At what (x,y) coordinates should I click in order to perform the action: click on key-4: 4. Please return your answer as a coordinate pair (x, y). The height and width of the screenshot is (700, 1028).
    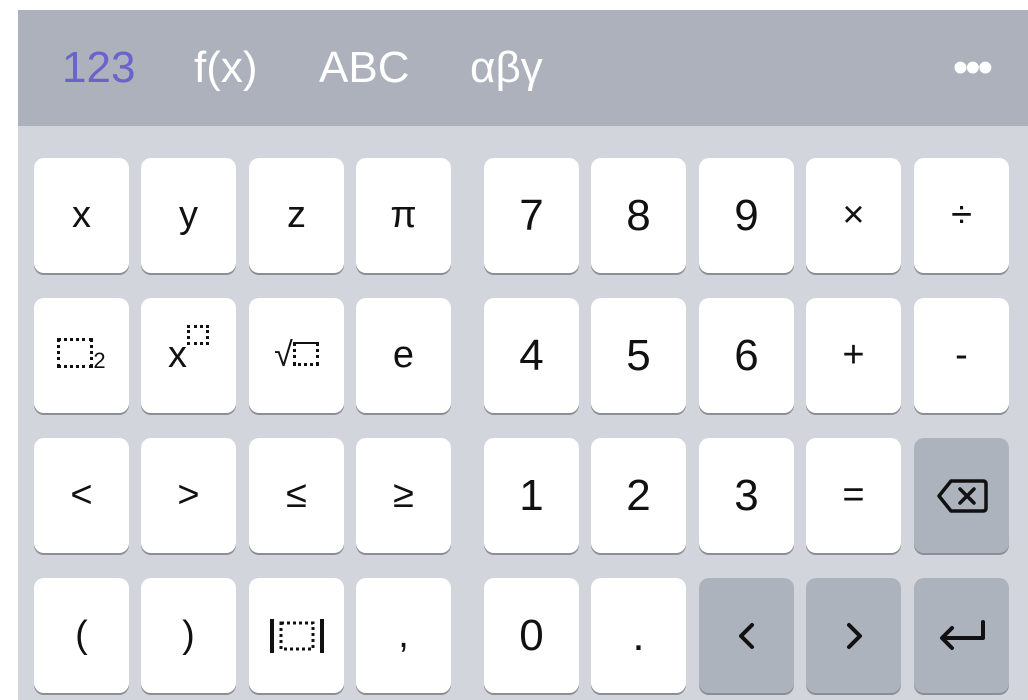
    Looking at the image, I should click on (531, 355).